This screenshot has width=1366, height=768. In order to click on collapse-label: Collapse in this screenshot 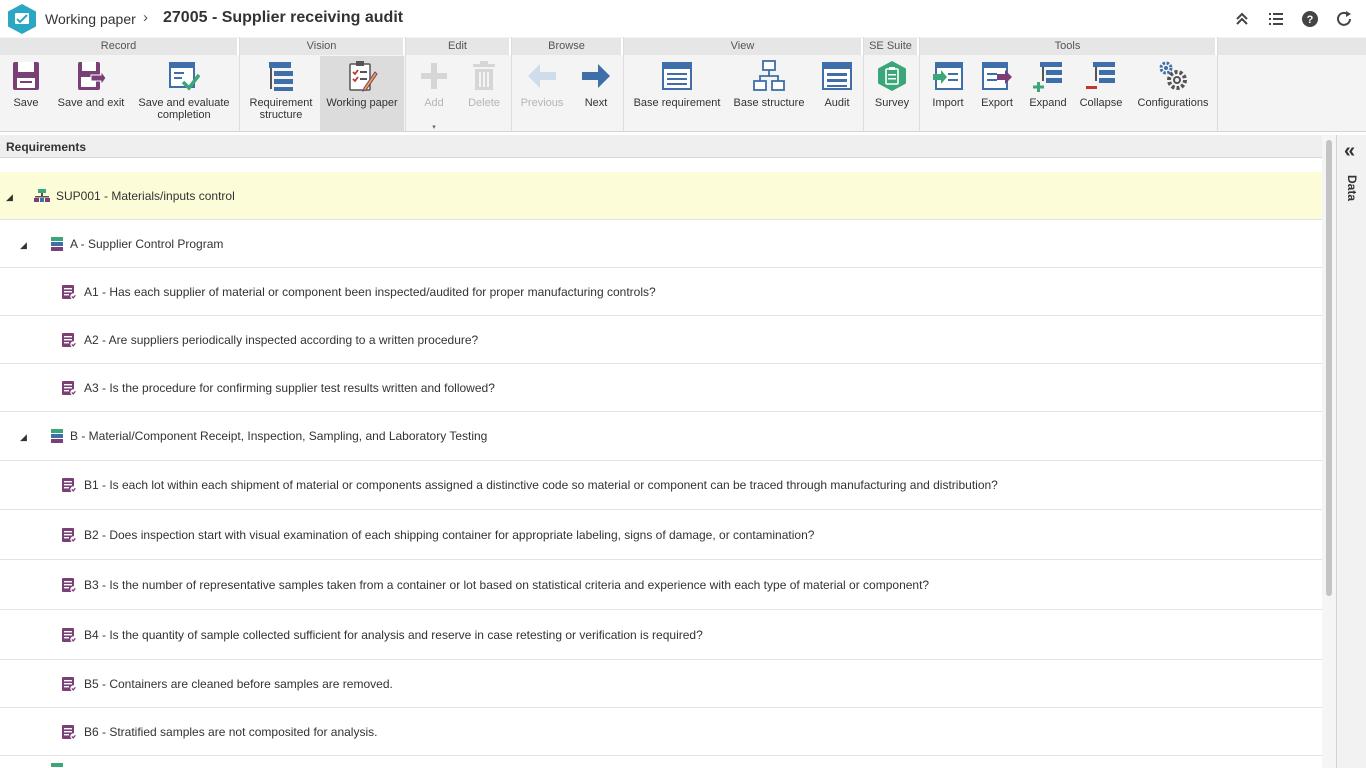, I will do `click(1101, 103)`.